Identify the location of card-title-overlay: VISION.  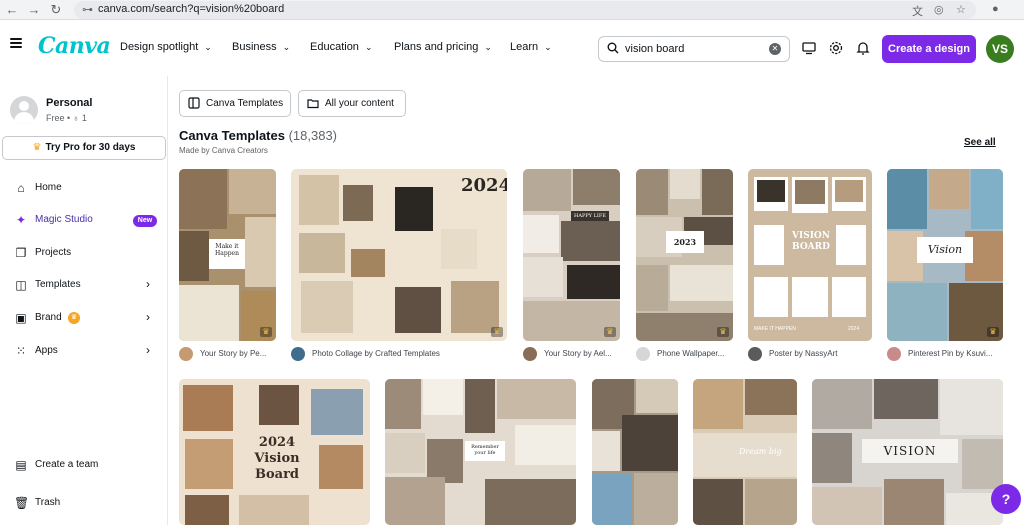
(910, 451).